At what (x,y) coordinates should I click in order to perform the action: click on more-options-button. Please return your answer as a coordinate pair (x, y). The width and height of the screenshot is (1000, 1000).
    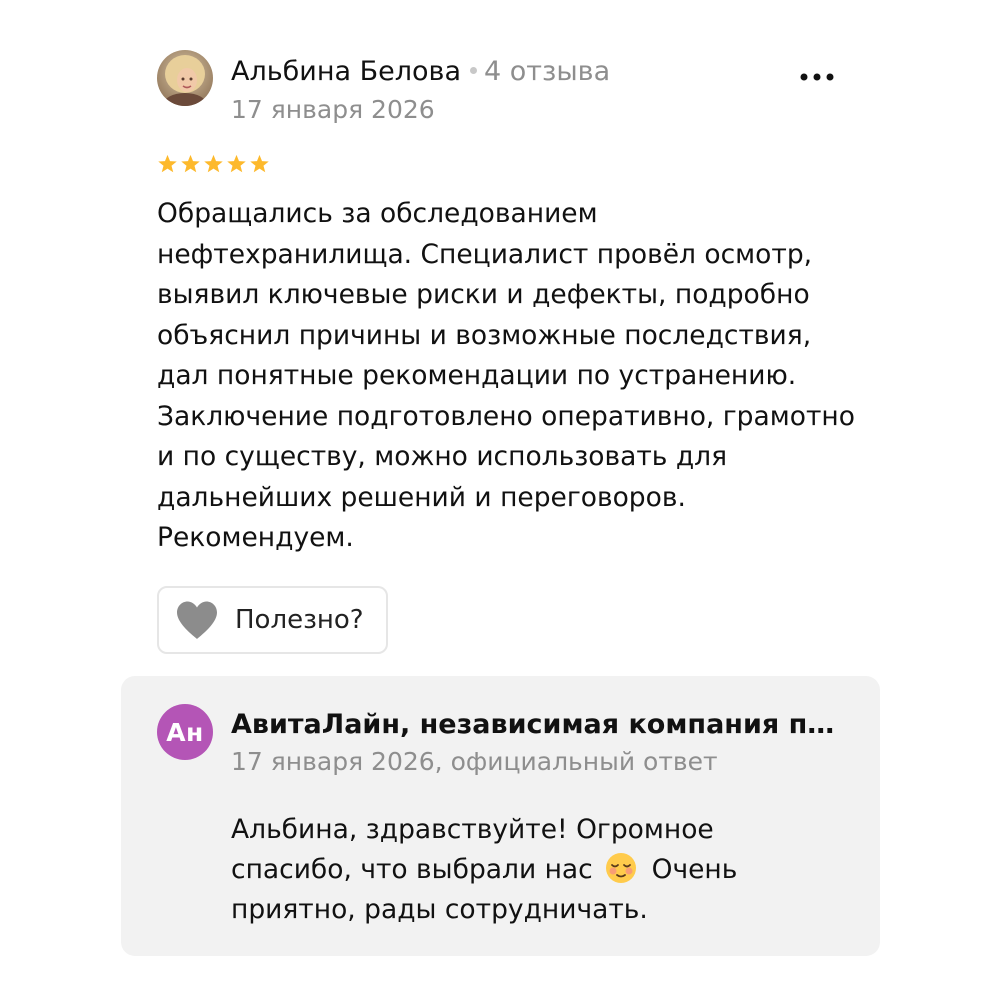
    Looking at the image, I should click on (817, 77).